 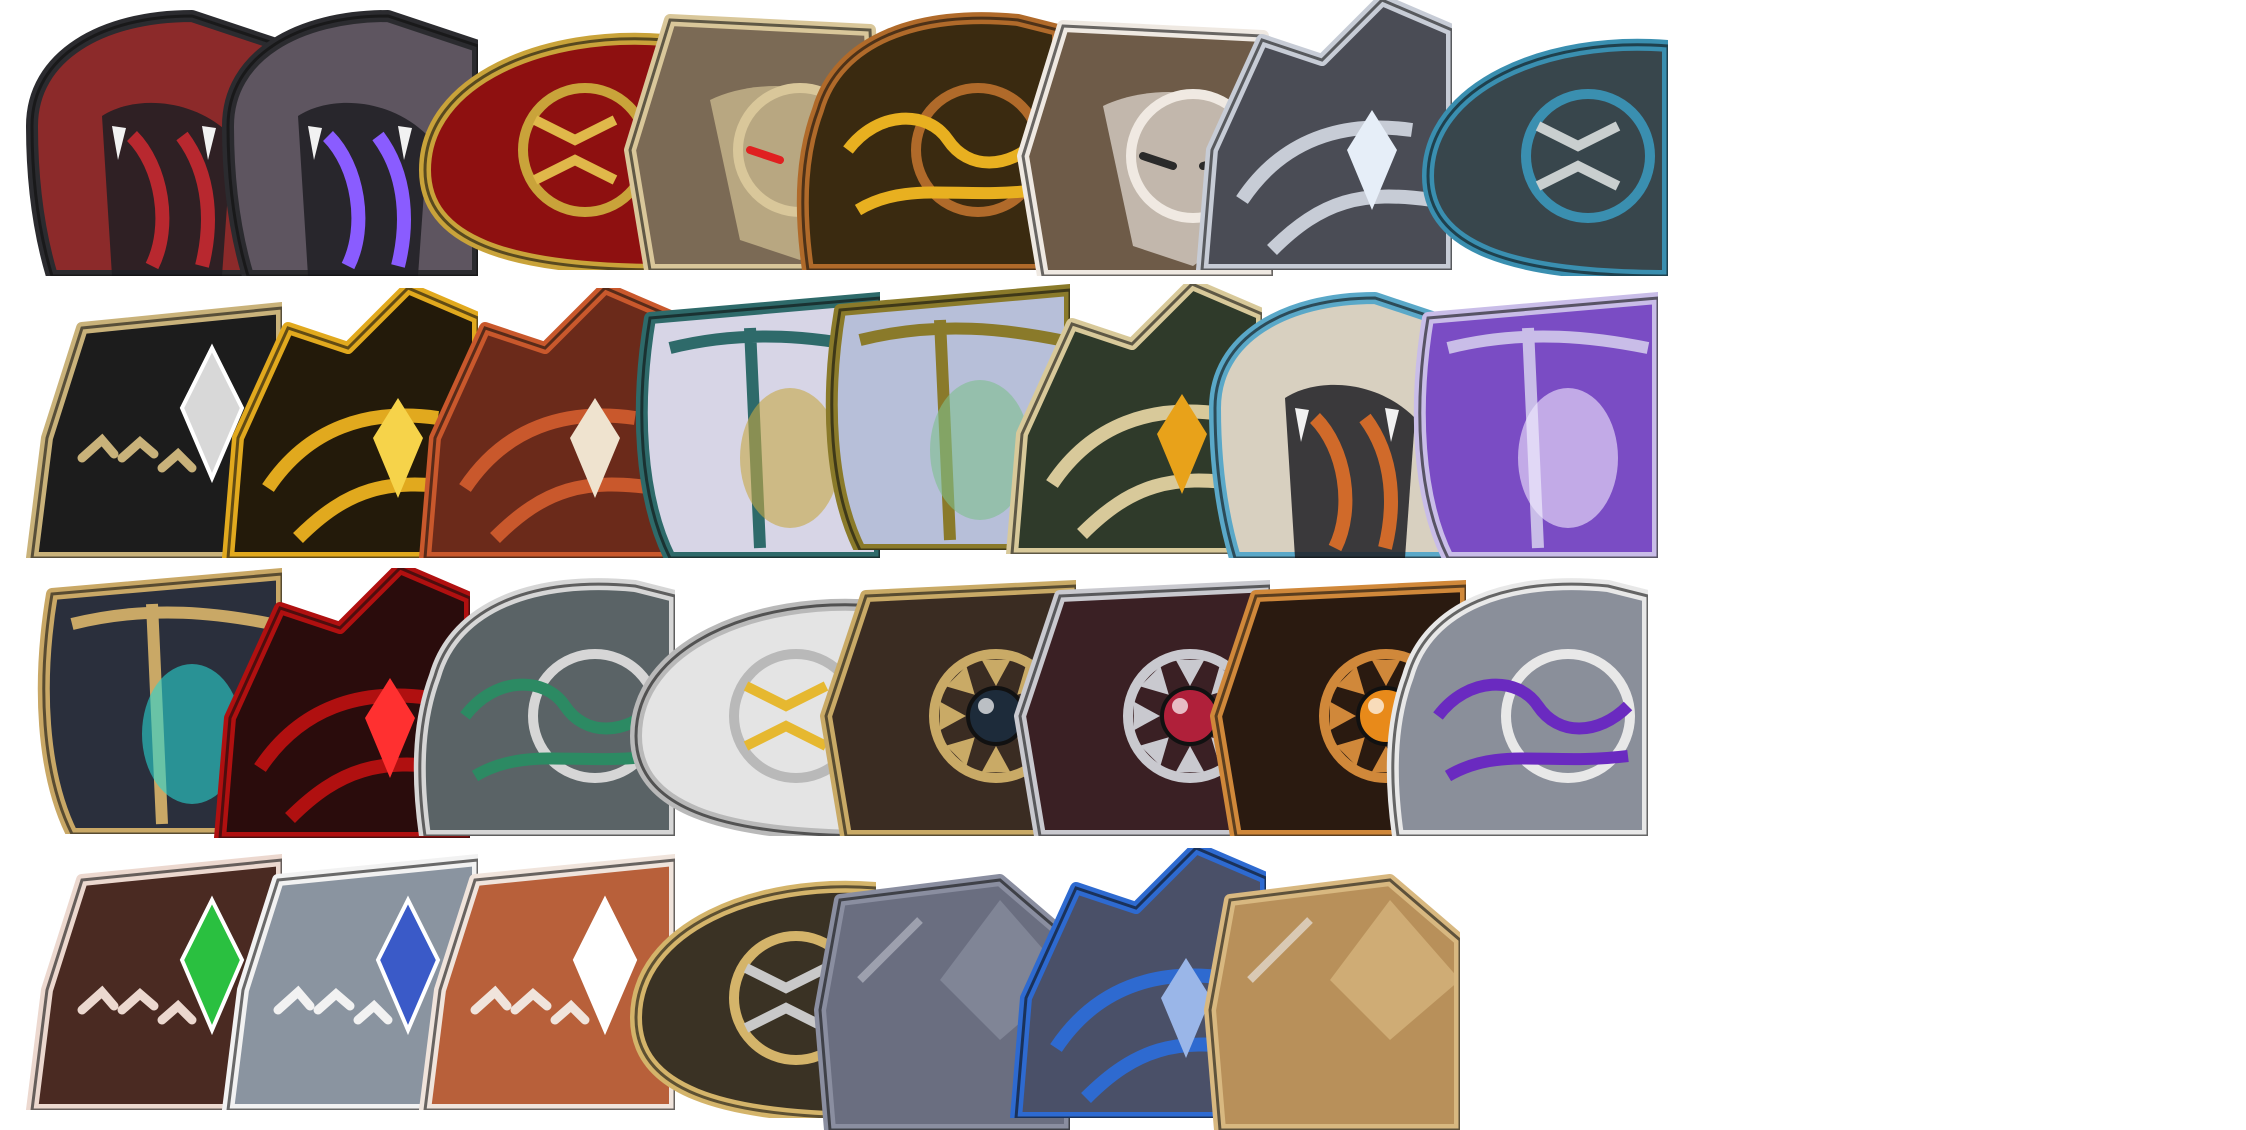 I want to click on tan-leather-shield-icon-art, so click(x=1332, y=1002).